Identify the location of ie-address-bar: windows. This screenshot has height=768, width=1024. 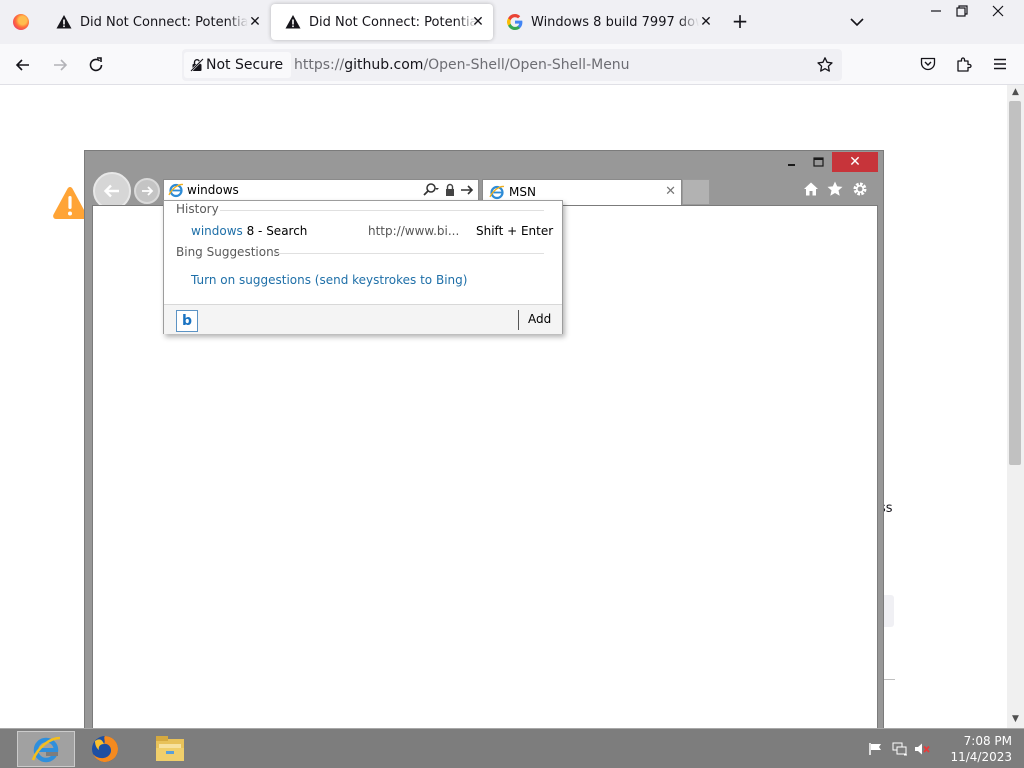
(321, 190).